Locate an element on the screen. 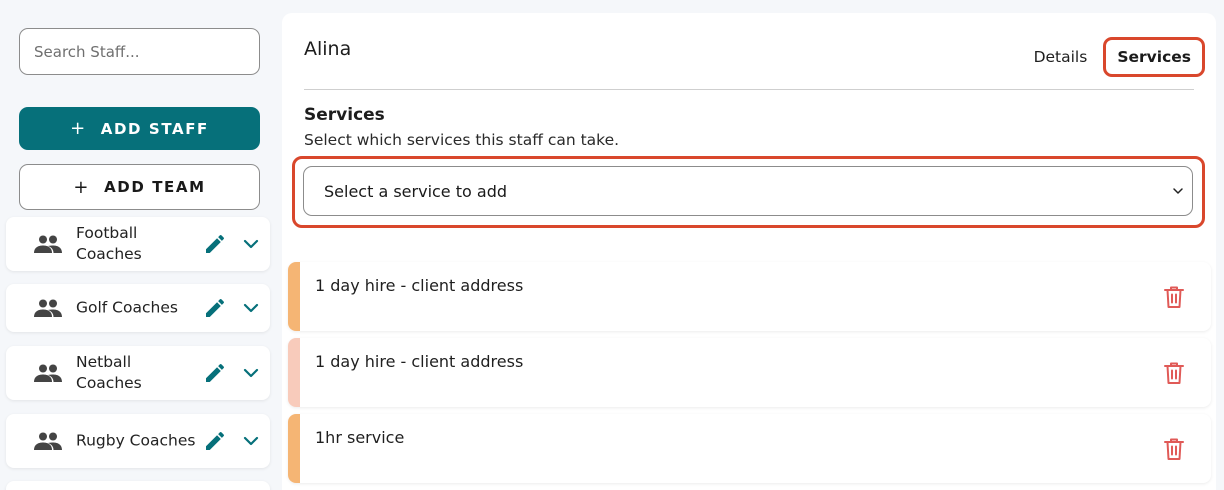 The height and width of the screenshot is (490, 1224). service-item: 1hr service is located at coordinates (749, 448).